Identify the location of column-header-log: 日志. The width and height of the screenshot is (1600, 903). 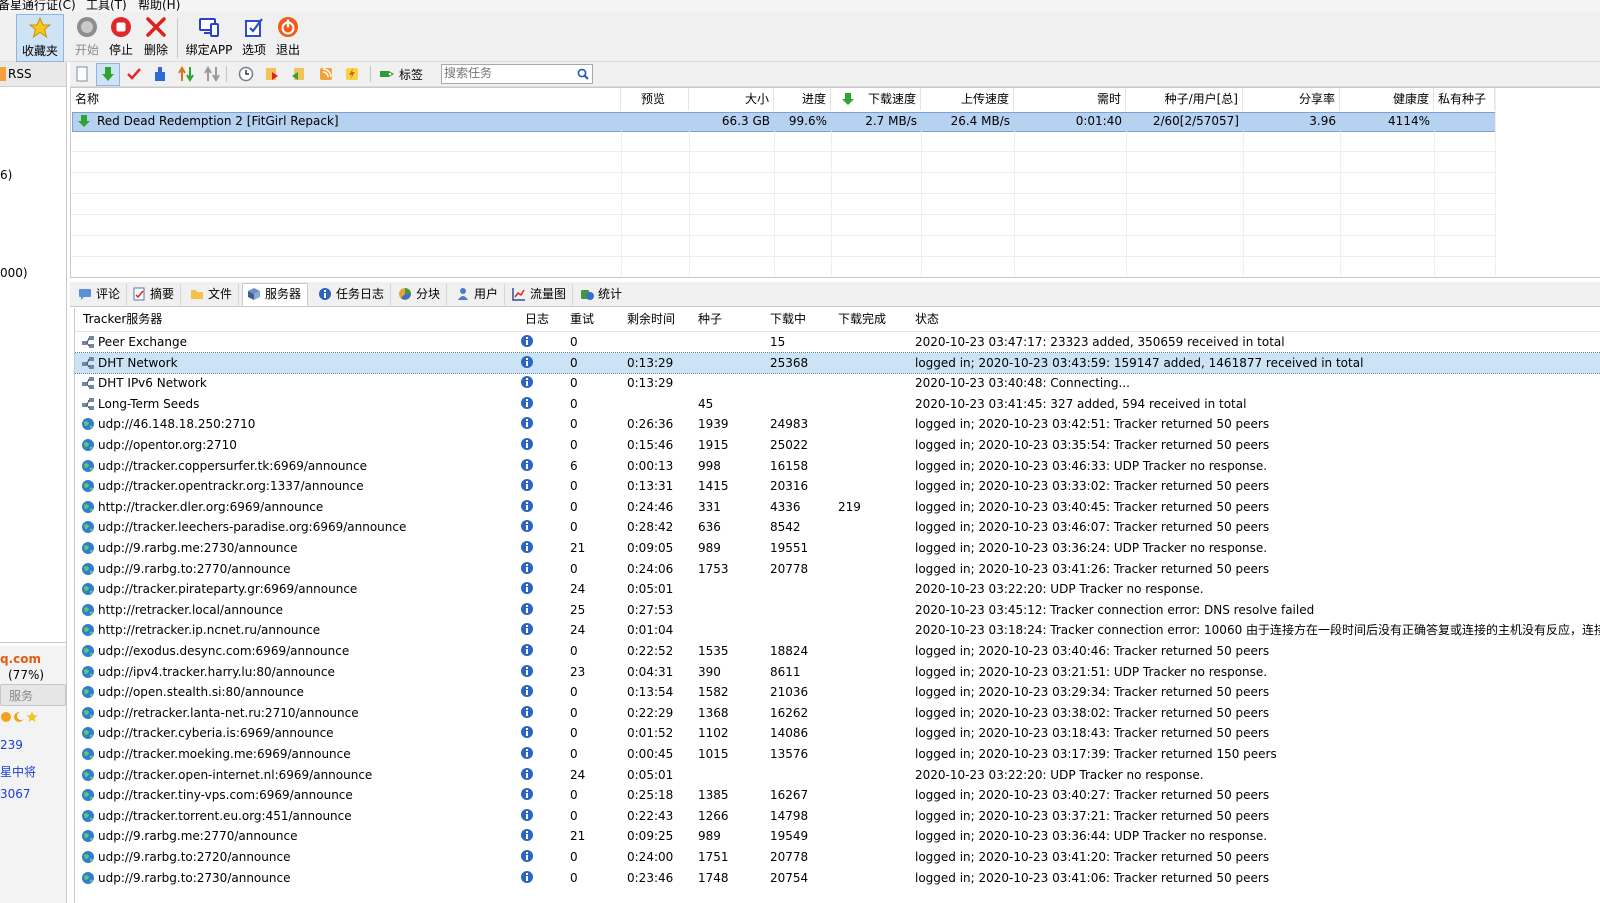
(537, 319).